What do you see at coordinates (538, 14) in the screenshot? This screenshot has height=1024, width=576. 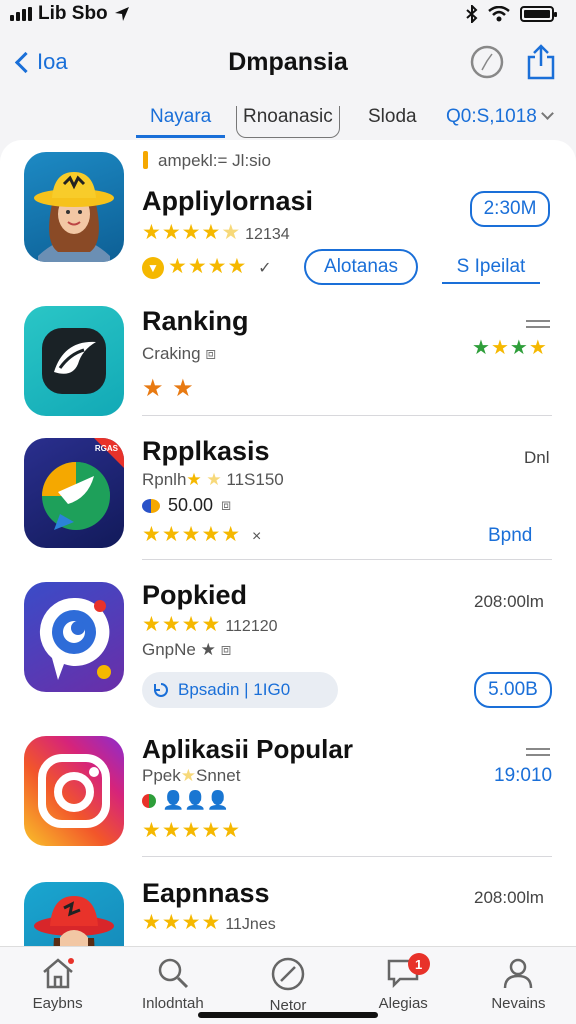 I see `battery-icon` at bounding box center [538, 14].